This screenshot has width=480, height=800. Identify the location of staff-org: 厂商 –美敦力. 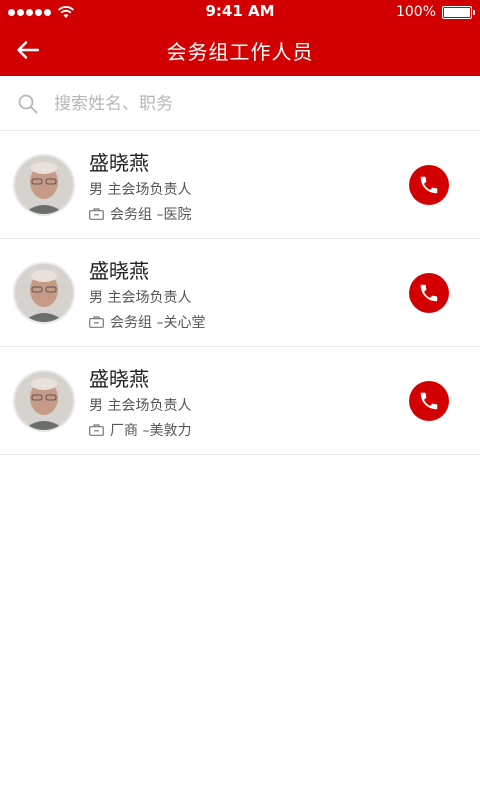
(140, 430).